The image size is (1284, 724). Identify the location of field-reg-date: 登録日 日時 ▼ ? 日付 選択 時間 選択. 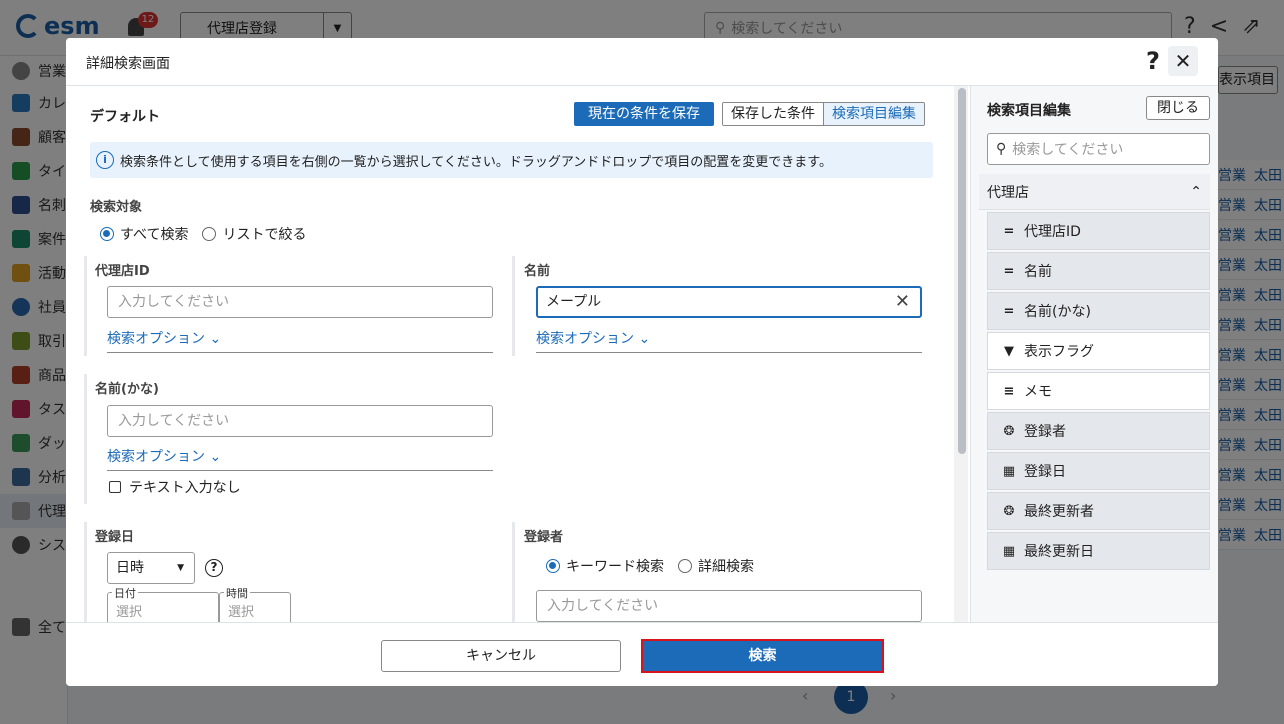
(294, 572).